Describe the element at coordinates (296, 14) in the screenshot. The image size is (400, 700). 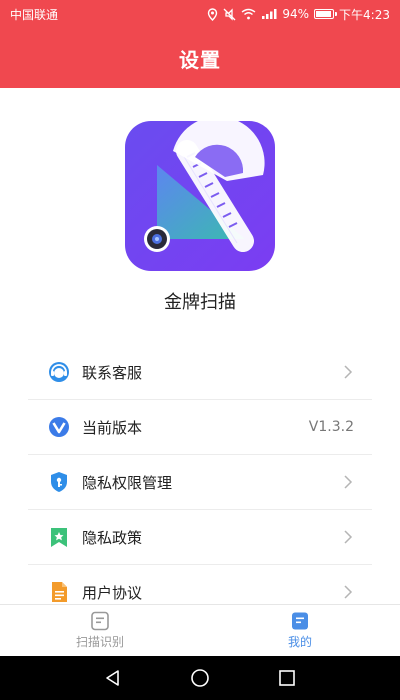
I see `battery-percent: 94%` at that location.